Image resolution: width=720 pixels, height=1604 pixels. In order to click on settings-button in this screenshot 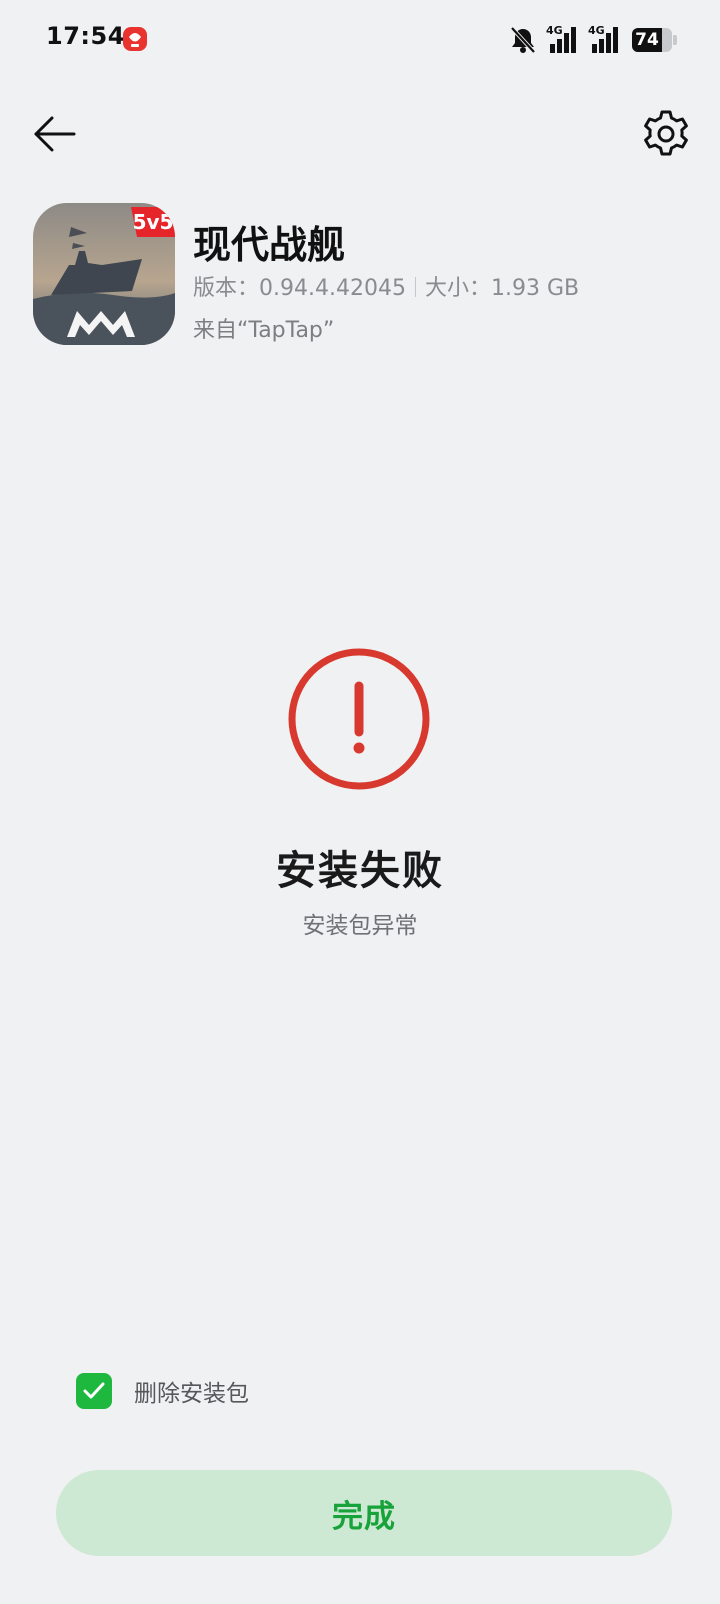, I will do `click(666, 134)`.